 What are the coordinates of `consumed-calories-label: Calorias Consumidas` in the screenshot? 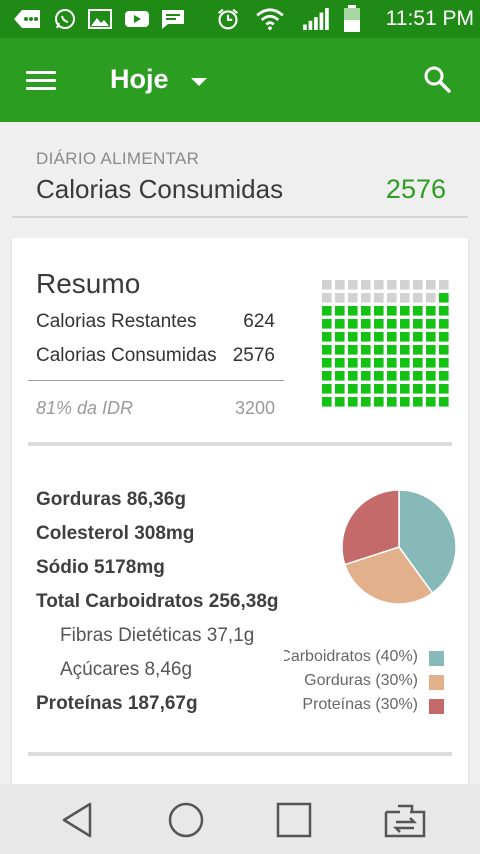 It's located at (126, 355).